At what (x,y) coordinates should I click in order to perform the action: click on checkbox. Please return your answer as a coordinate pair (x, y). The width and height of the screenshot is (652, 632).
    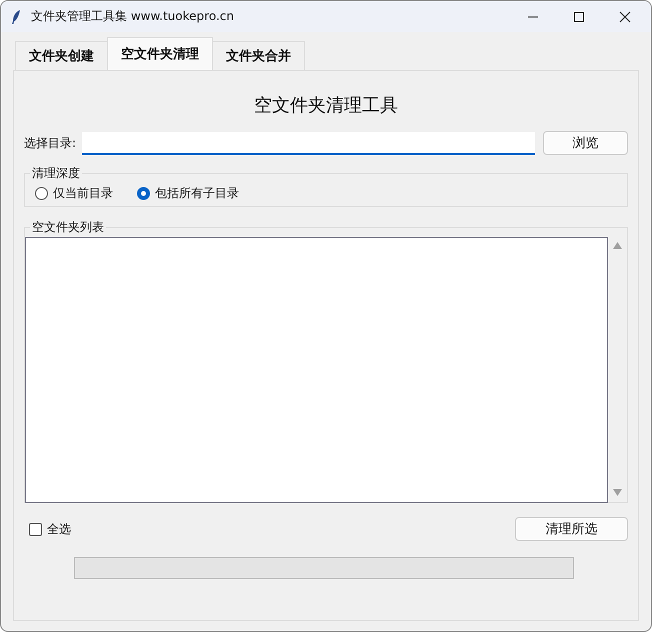
    Looking at the image, I should click on (35, 529).